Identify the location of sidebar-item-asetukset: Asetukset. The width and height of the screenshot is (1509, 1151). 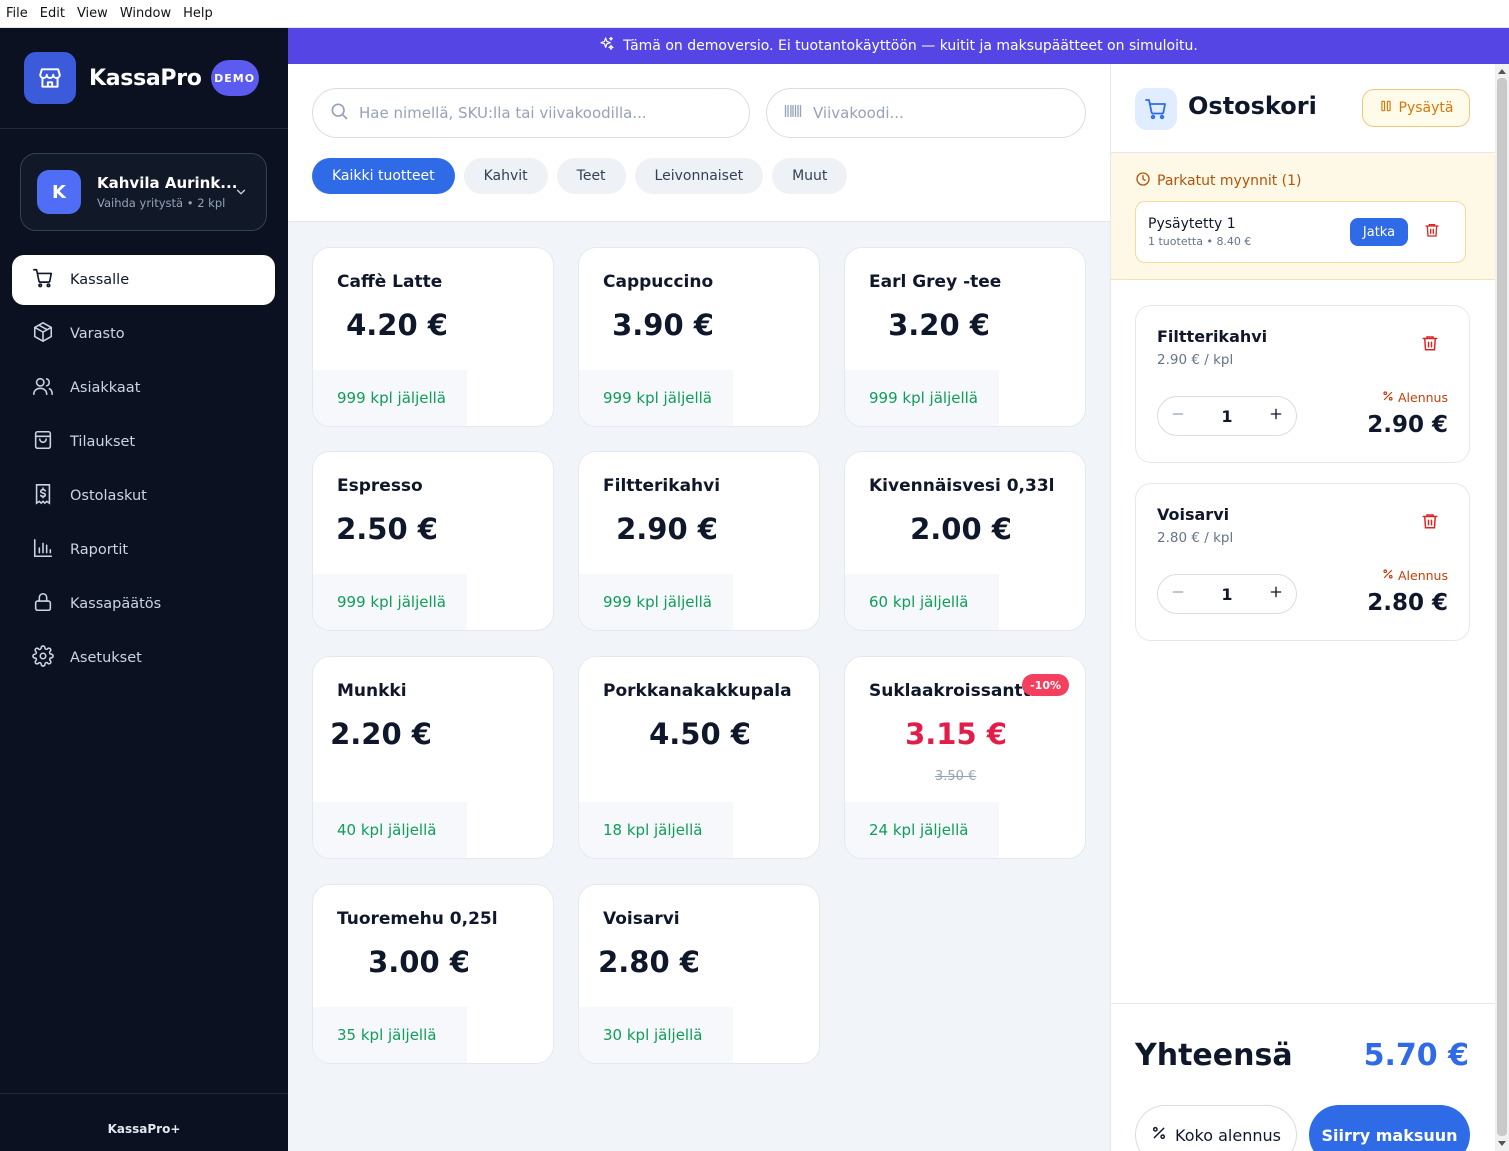
(143, 658).